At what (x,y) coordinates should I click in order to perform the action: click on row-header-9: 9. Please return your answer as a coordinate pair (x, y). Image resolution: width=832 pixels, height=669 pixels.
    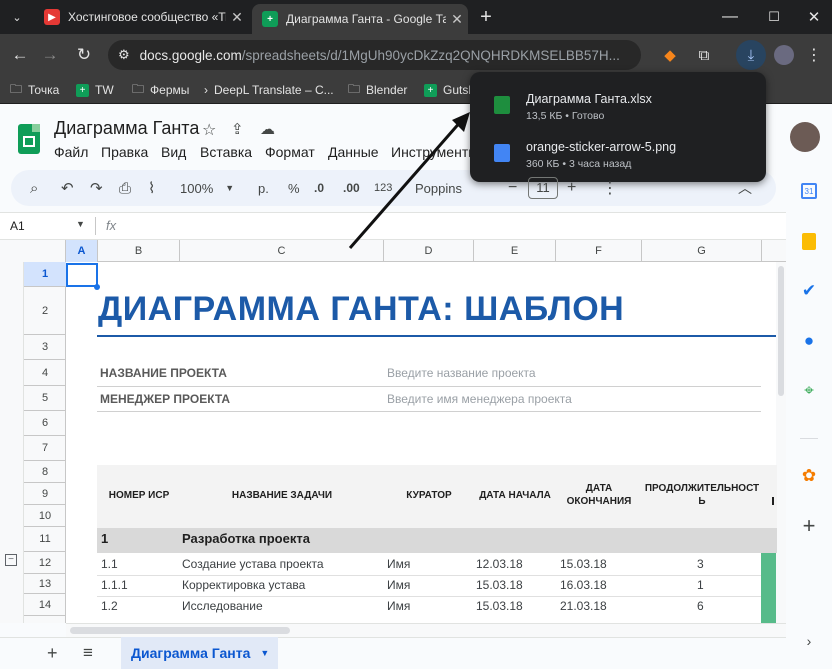
    Looking at the image, I should click on (45, 494).